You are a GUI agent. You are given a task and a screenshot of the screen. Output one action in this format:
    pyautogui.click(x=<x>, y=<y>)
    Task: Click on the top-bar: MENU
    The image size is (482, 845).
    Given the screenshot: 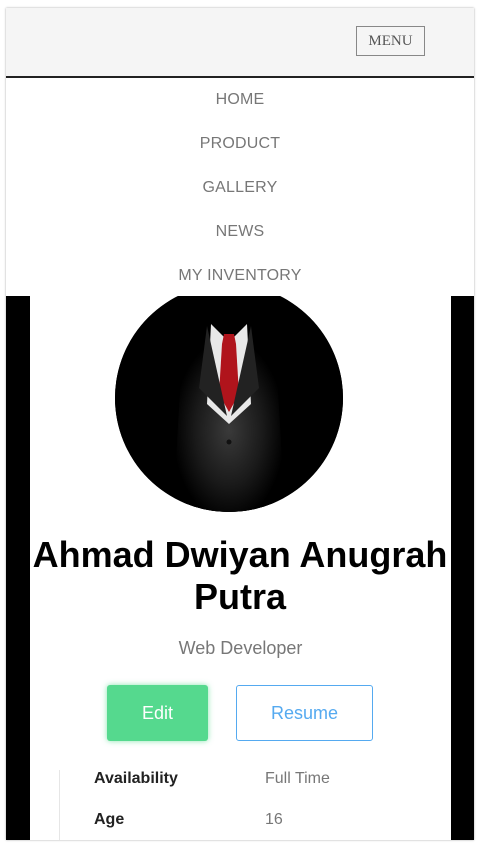 What is the action you would take?
    pyautogui.click(x=240, y=43)
    